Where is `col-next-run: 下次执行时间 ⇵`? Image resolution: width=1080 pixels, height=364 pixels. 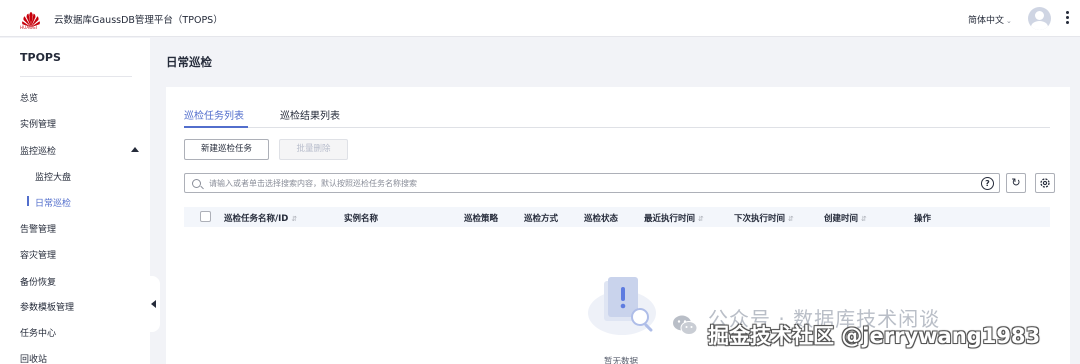 col-next-run: 下次执行时间 ⇵ is located at coordinates (764, 218).